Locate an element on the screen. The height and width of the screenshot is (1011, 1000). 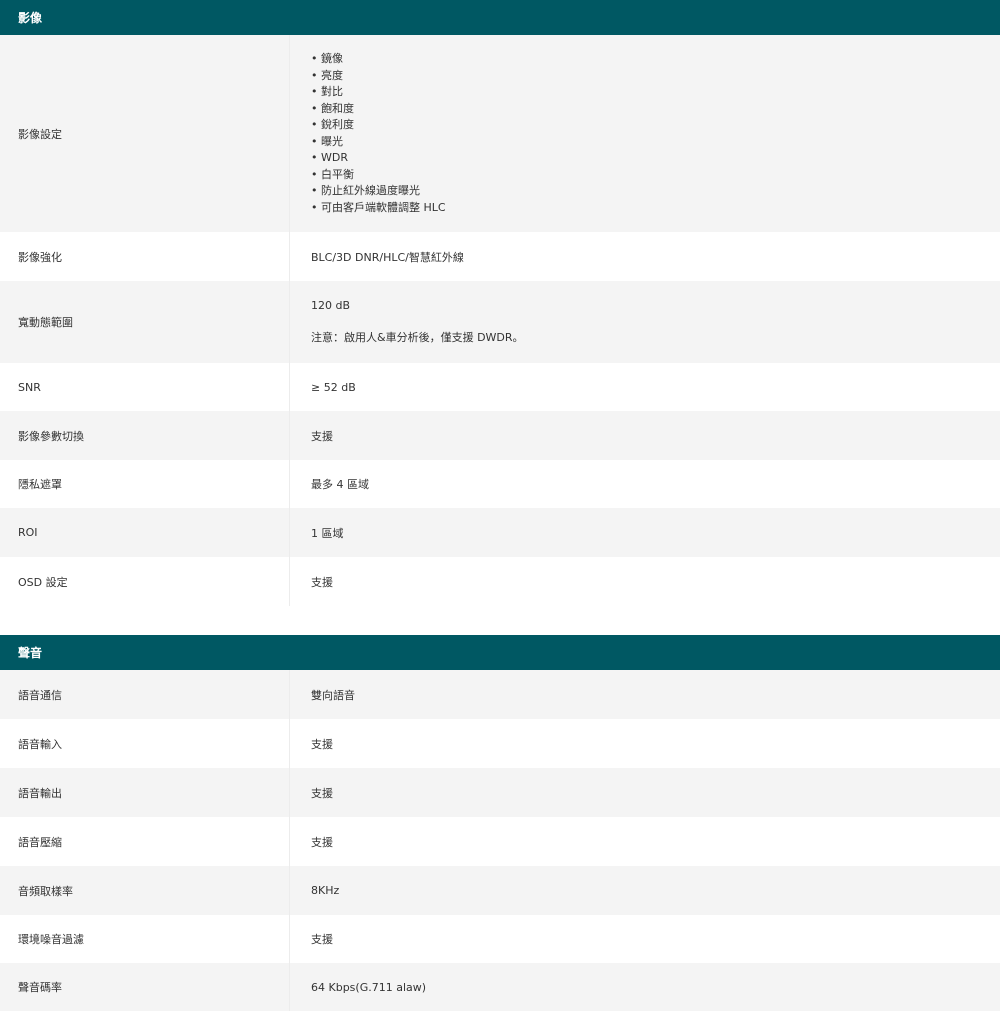
list-item: 對比 is located at coordinates (378, 92).